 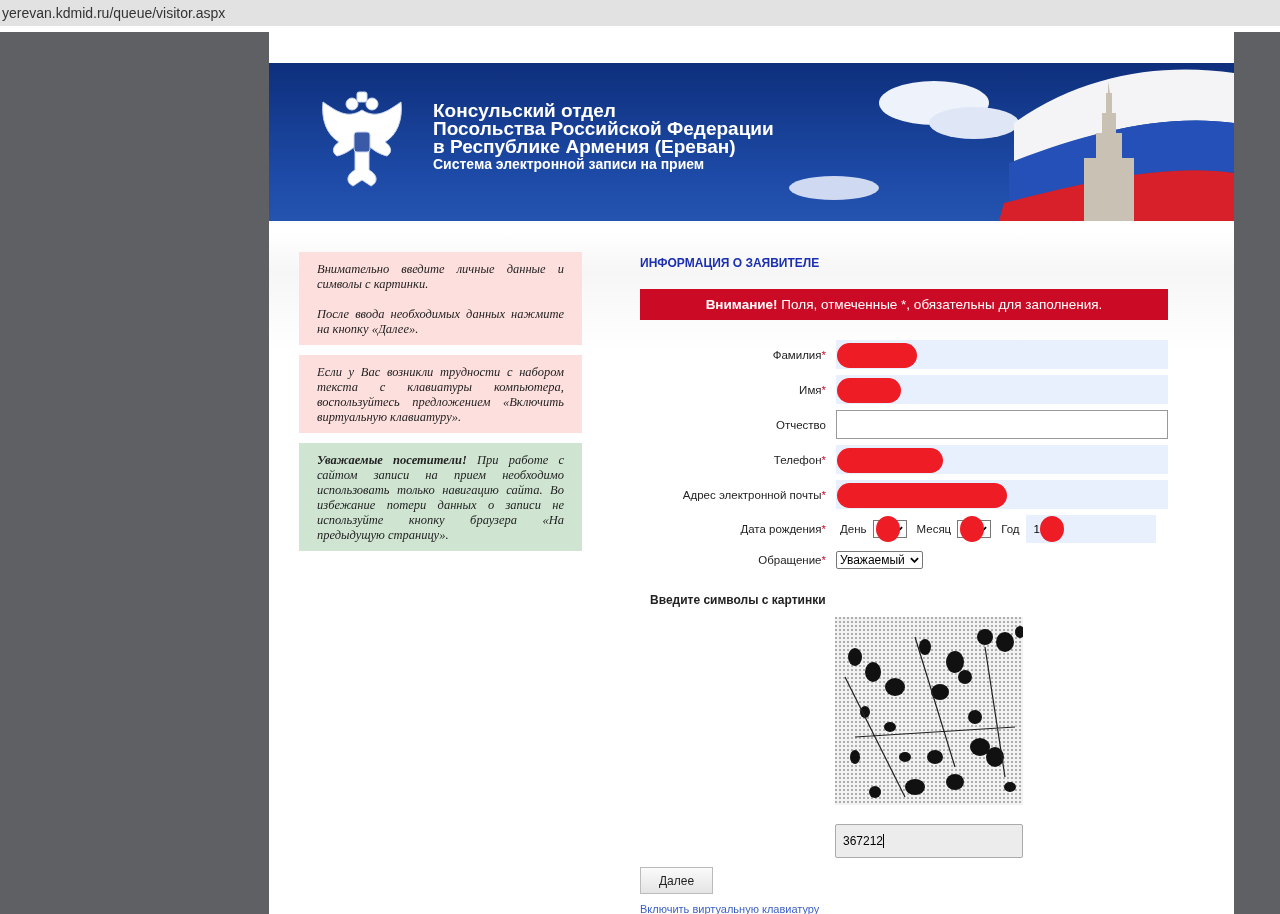 What do you see at coordinates (1010, 529) in the screenshot?
I see `date-part-label: Год` at bounding box center [1010, 529].